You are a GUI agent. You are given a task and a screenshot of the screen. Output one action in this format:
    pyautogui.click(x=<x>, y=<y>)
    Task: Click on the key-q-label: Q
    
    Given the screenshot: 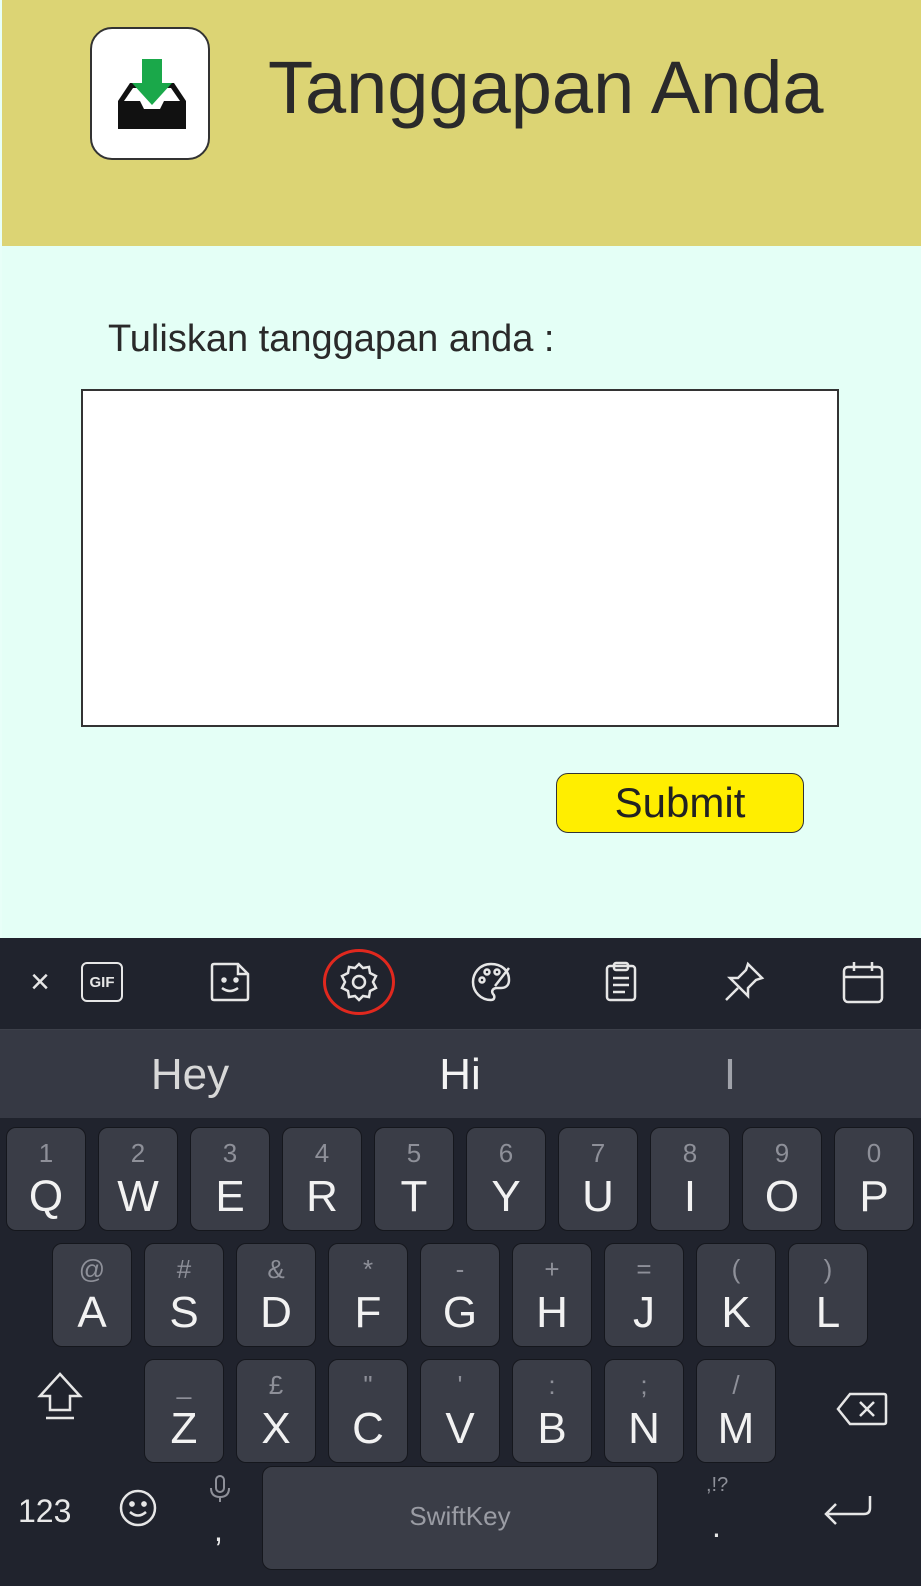 What is the action you would take?
    pyautogui.click(x=46, y=1196)
    